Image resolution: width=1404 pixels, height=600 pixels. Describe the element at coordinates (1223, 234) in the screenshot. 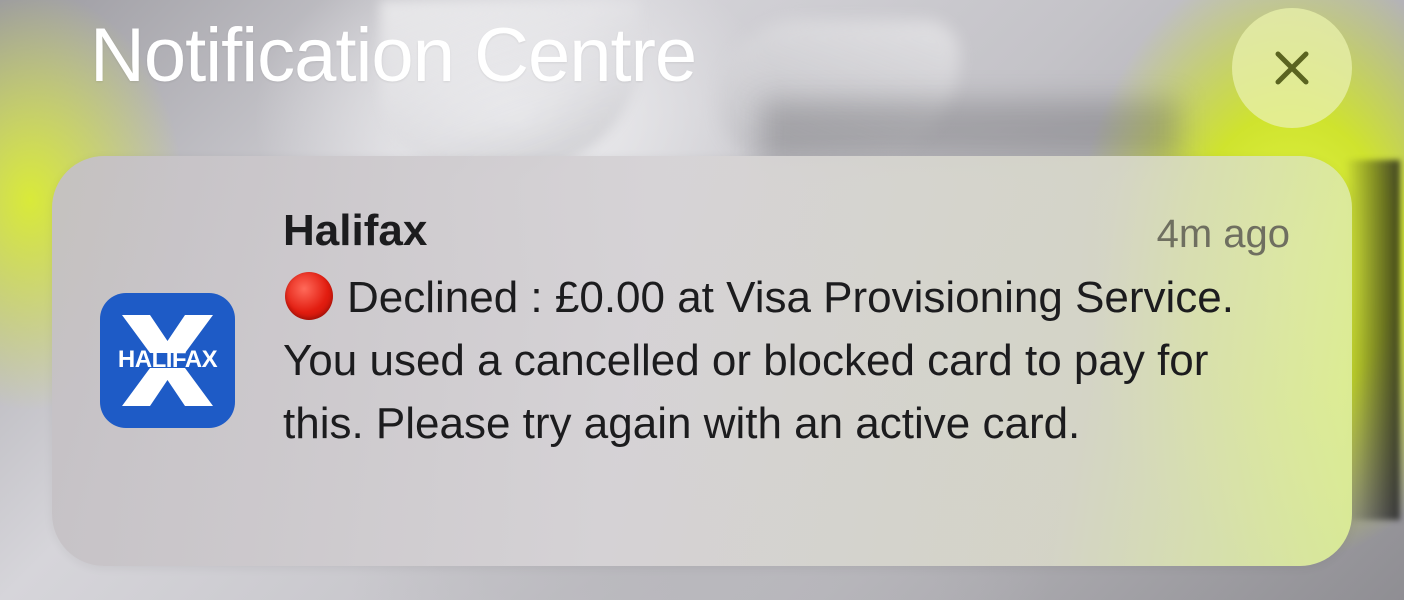

I see `notification-timestamp: 4m ago` at that location.